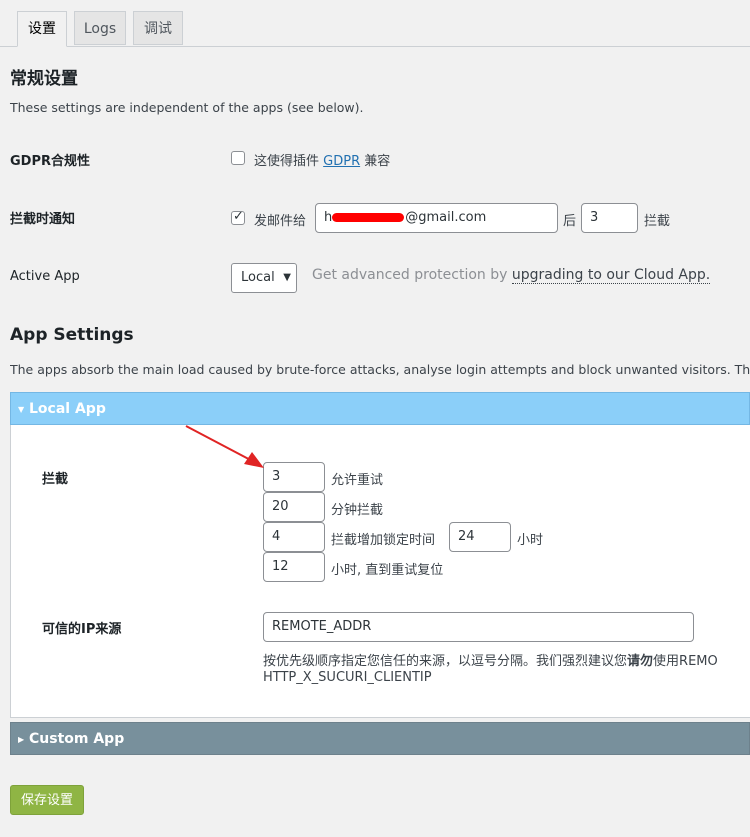  I want to click on email-suffix: @gmail.com, so click(446, 217).